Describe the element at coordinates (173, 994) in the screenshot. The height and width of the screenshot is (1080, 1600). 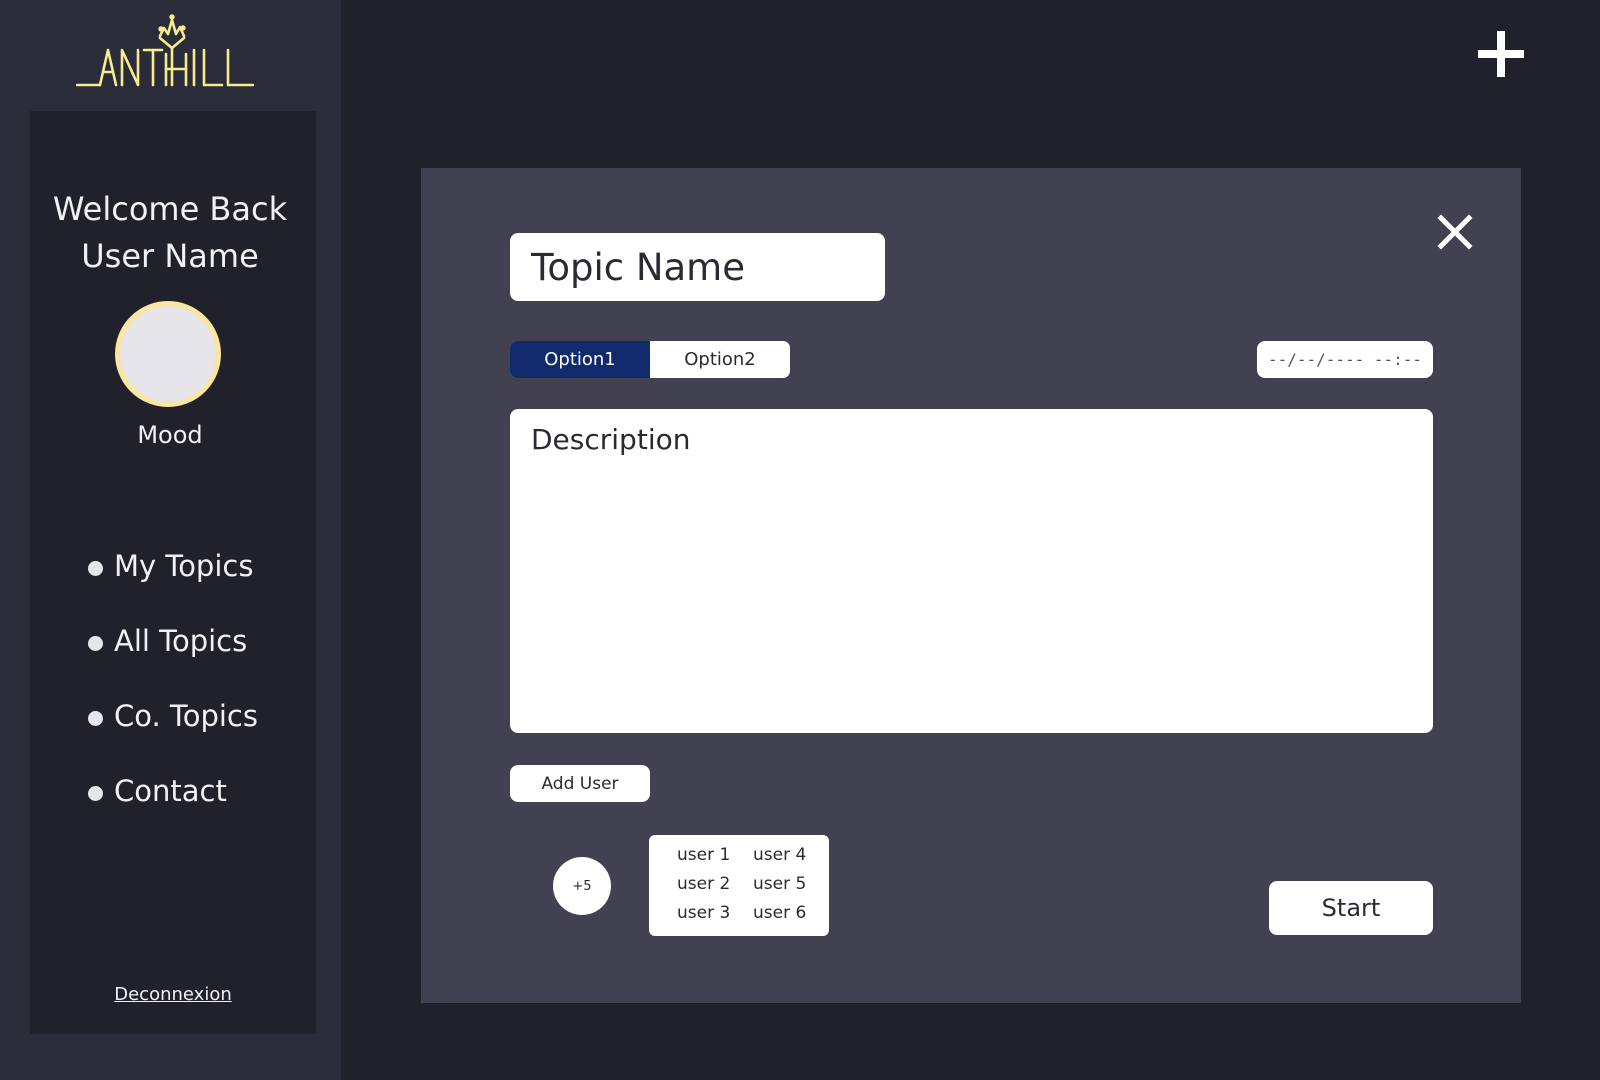
I see `logout-link: Deconnexion` at that location.